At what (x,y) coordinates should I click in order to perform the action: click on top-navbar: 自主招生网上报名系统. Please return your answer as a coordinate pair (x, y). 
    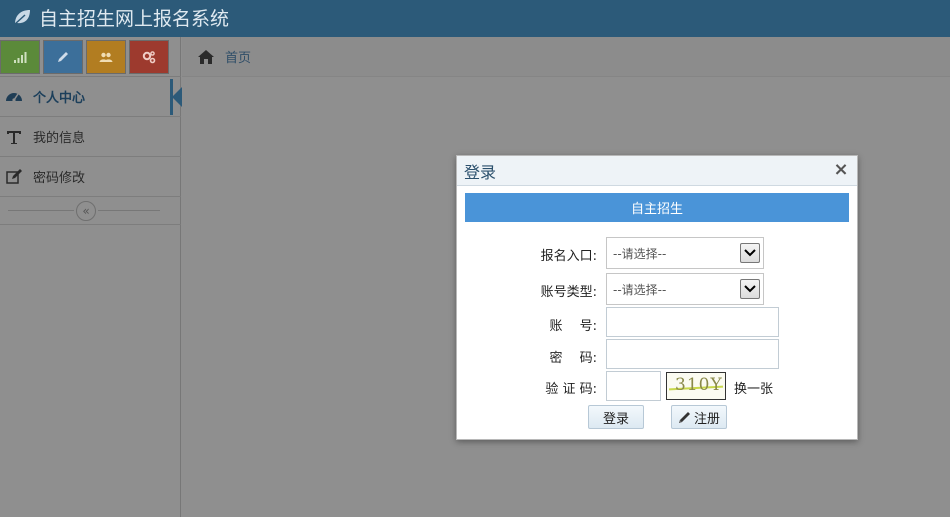
    Looking at the image, I should click on (475, 18).